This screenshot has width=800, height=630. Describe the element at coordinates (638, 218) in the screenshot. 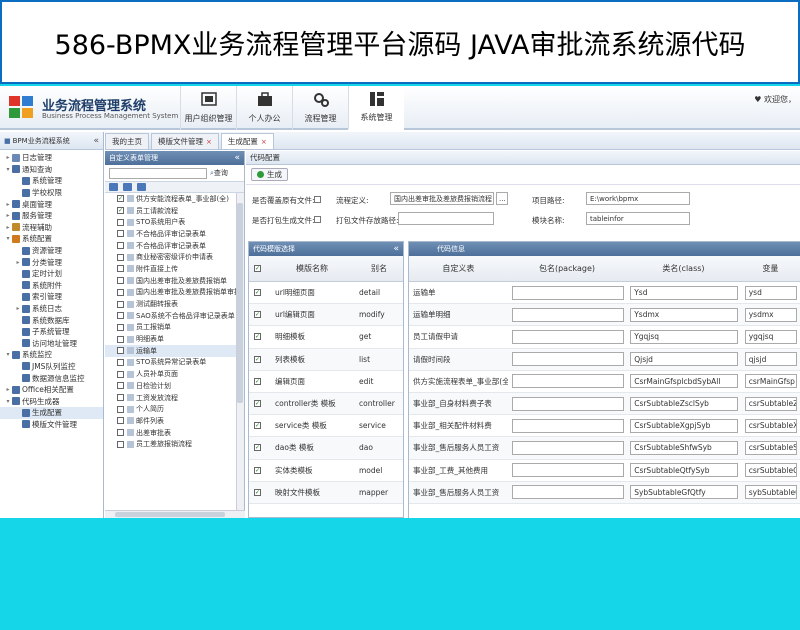

I see `module-input: tableinfor` at that location.